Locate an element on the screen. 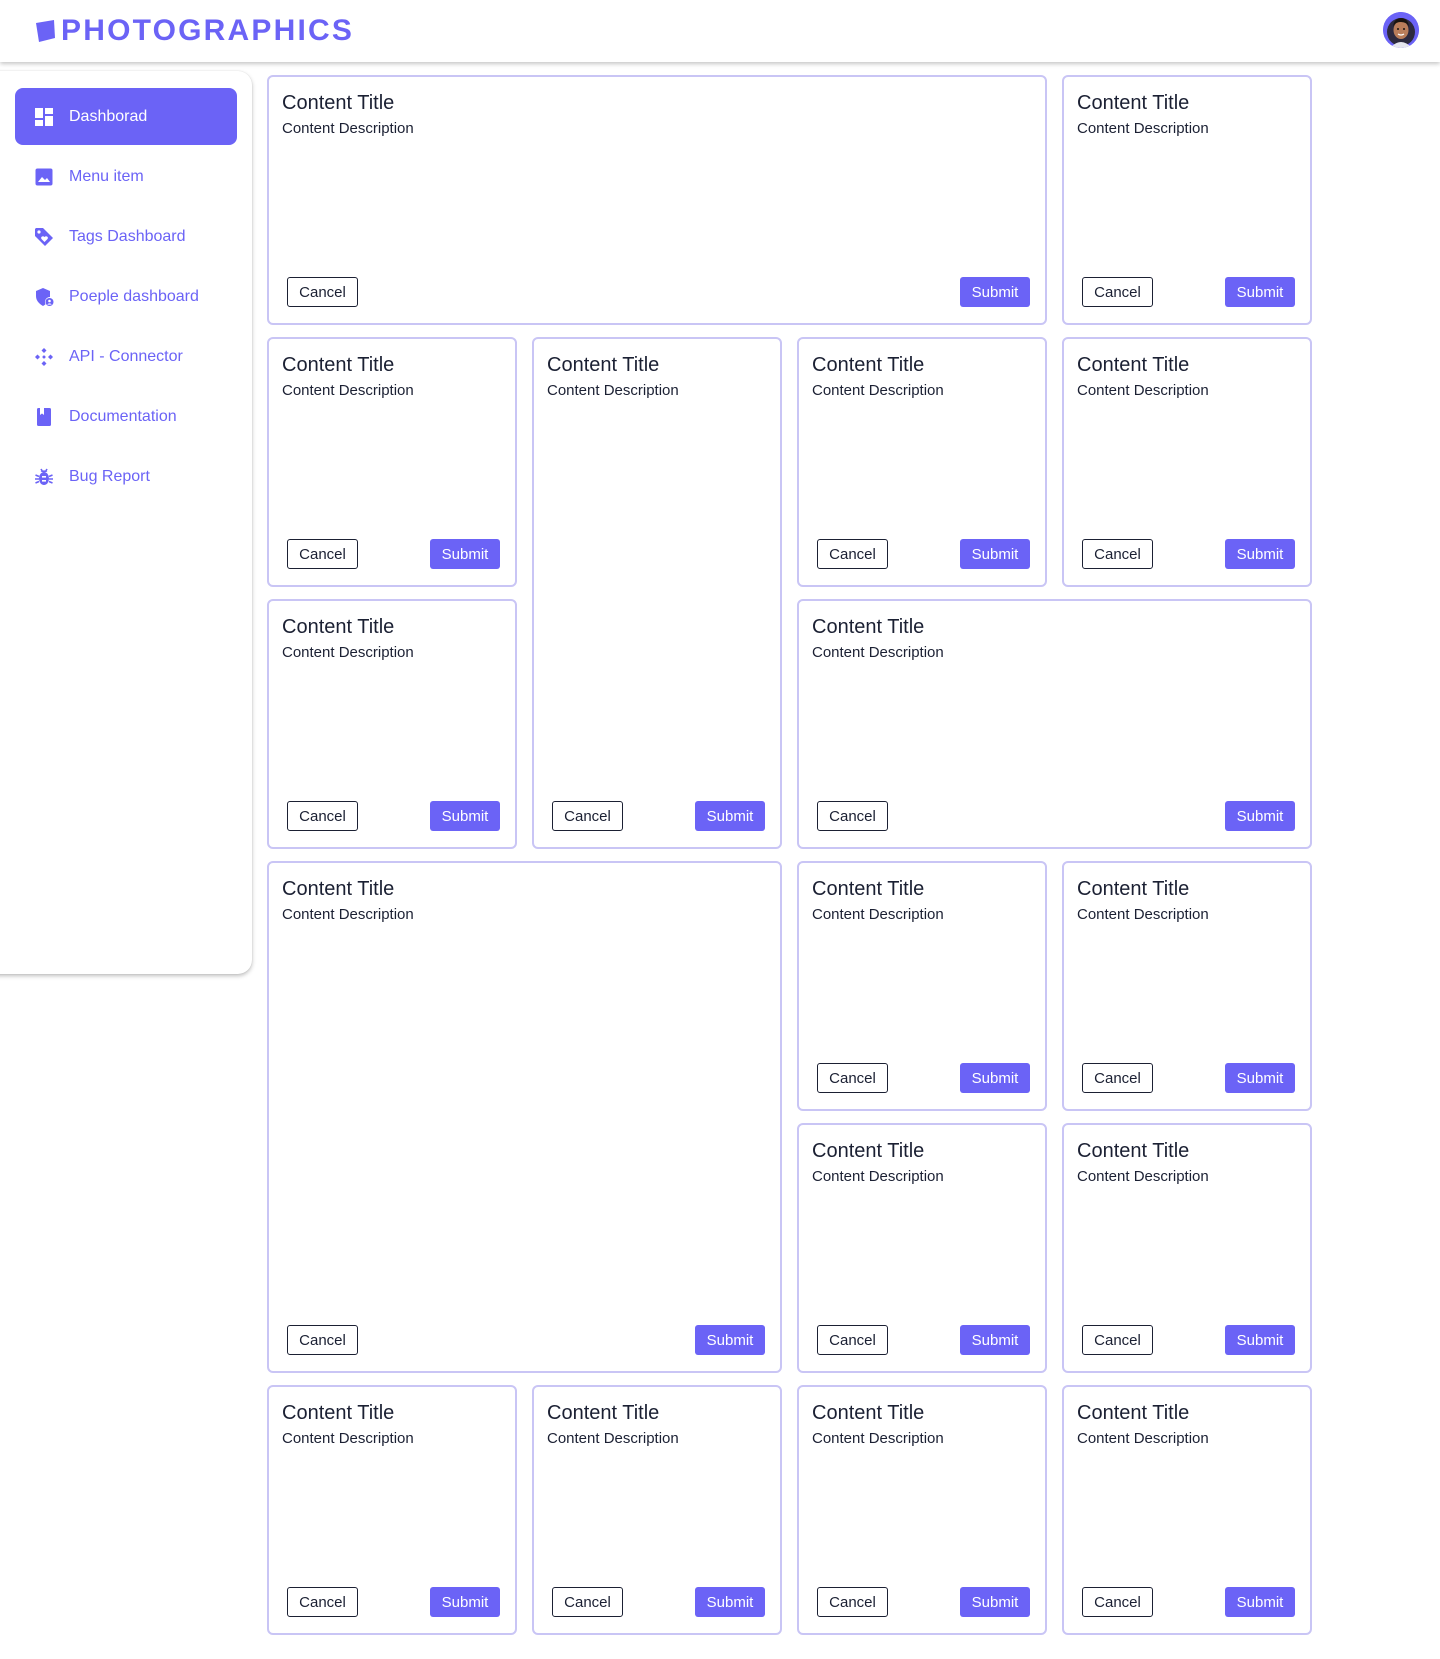 Image resolution: width=1440 pixels, height=1659 pixels. sidebar-item-people: Poeple dashboard is located at coordinates (126, 296).